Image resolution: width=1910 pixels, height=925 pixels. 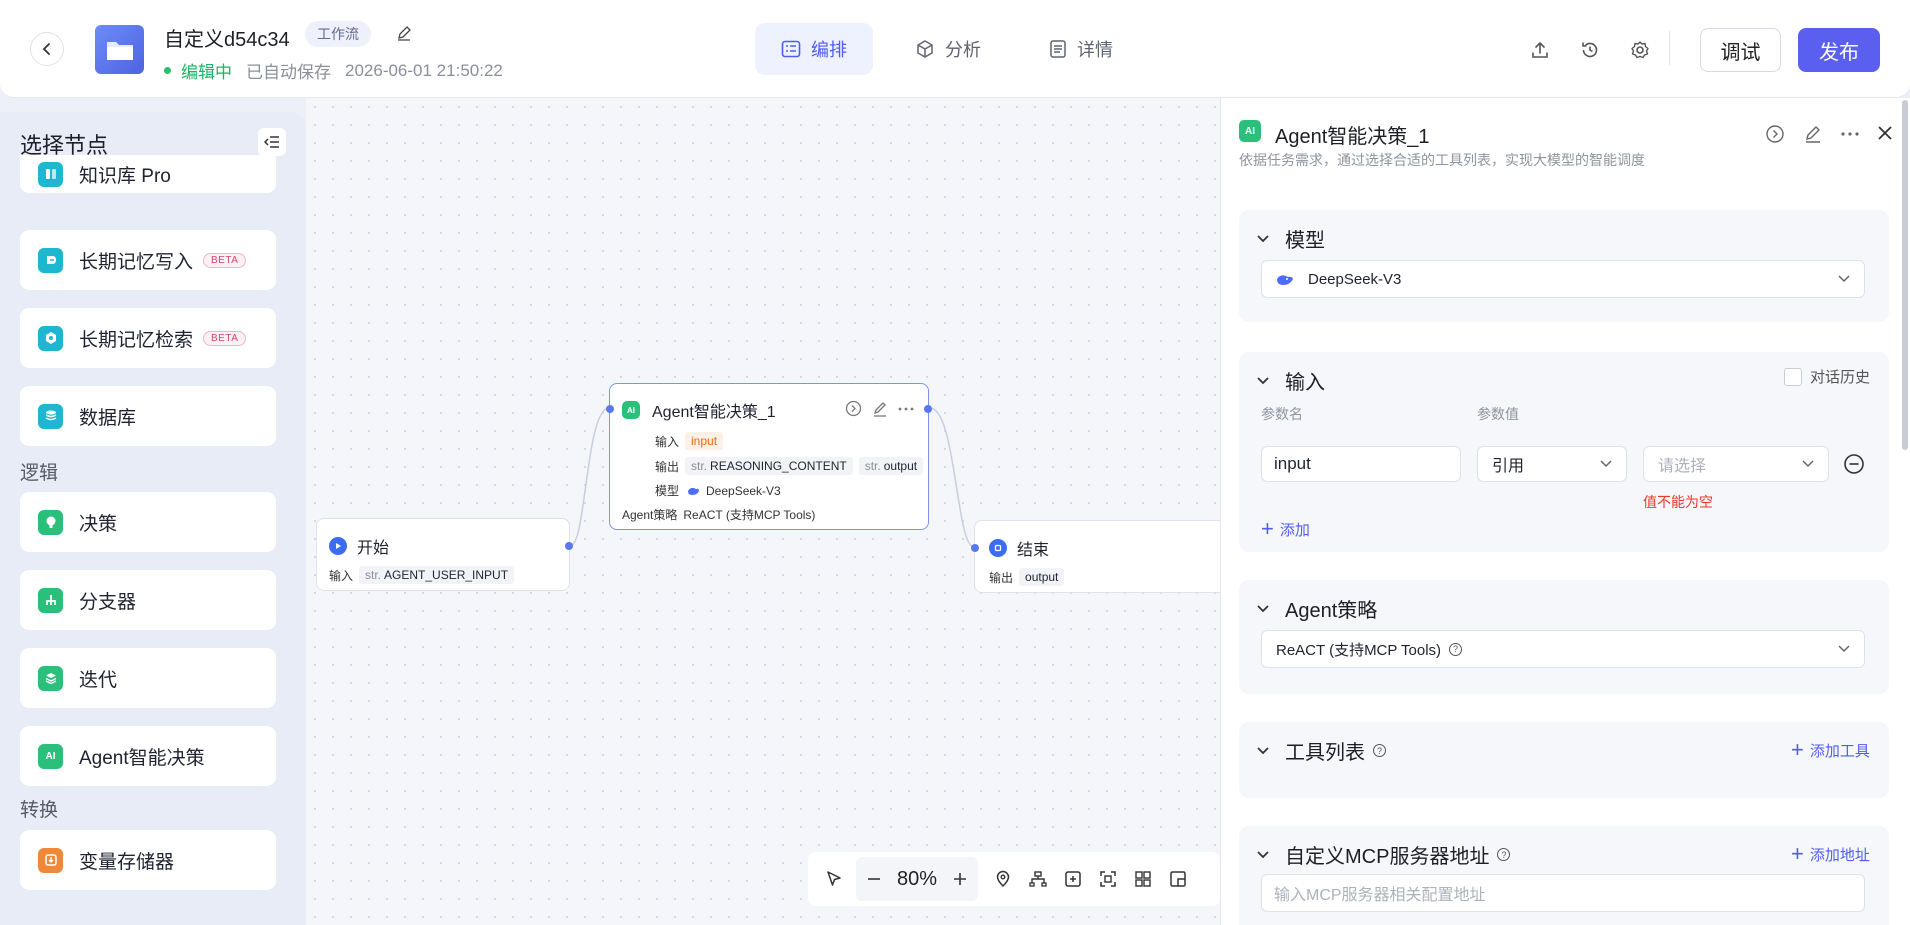 I want to click on cube-icon, so click(x=925, y=49).